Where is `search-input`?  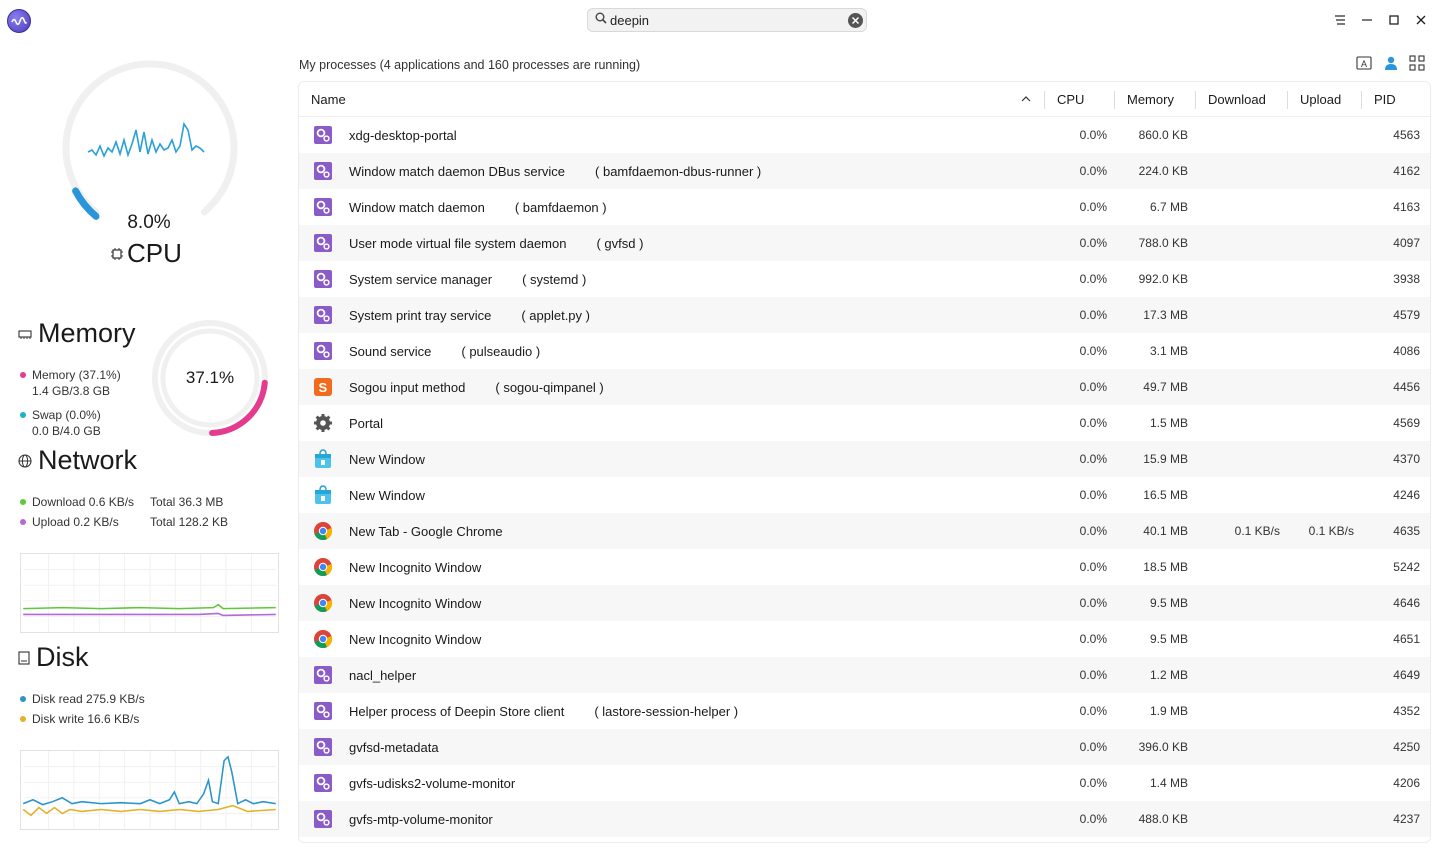
search-input is located at coordinates (729, 20).